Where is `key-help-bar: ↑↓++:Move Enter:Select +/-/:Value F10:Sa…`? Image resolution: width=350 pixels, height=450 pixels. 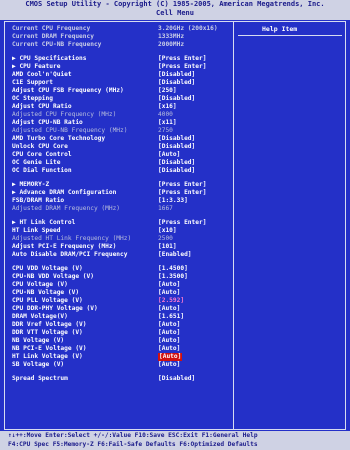
key-help-bar: ↑↓++:Move Enter:Select +/-/:Value F10:Sa… is located at coordinates (175, 440).